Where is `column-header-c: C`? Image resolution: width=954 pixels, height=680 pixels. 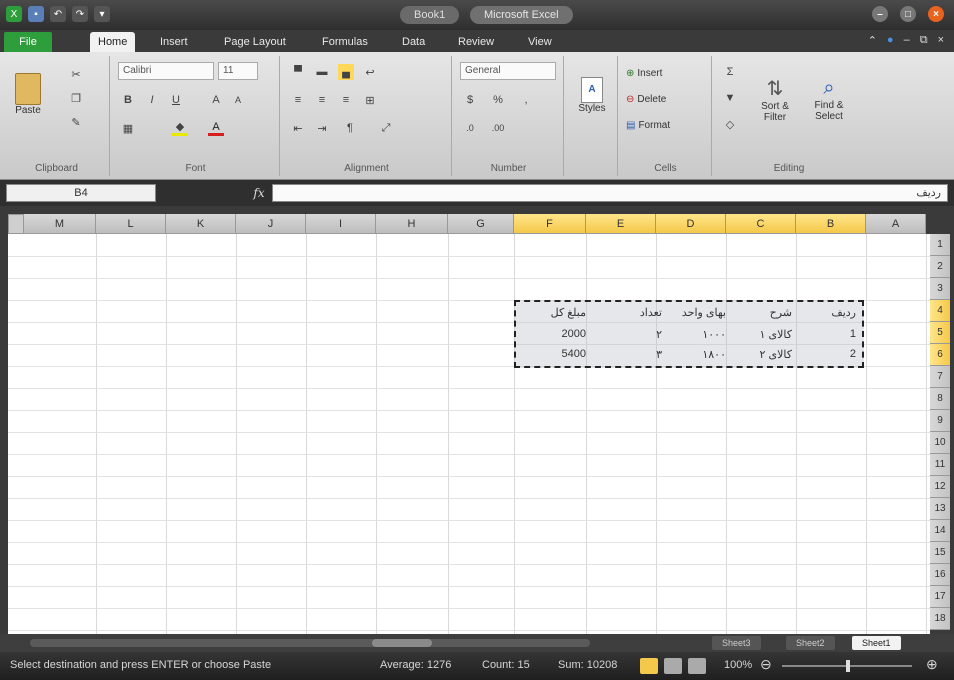
column-header-c: C is located at coordinates (761, 224).